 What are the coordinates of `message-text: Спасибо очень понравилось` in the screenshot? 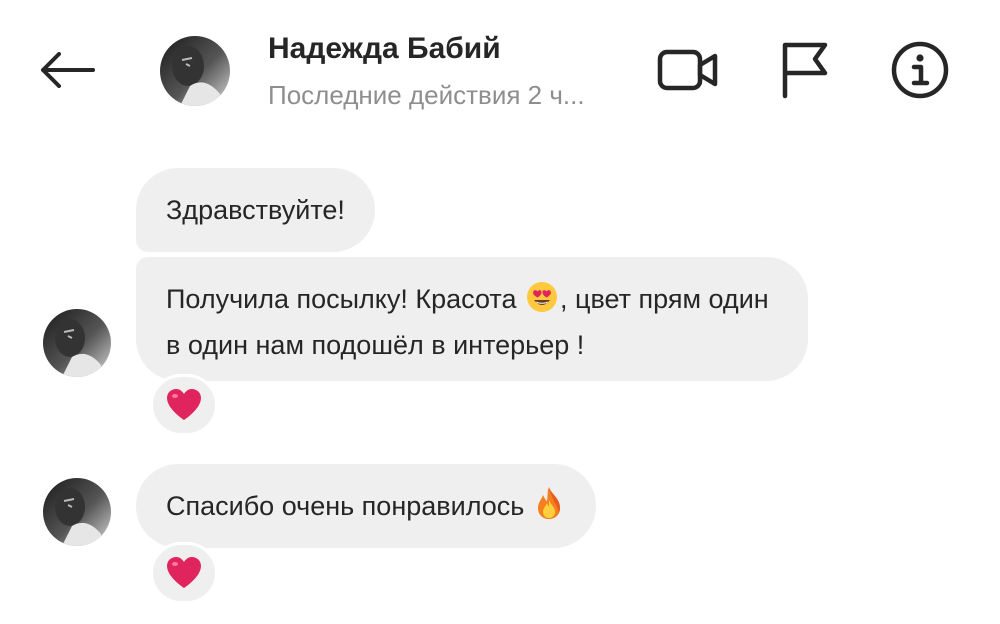 It's located at (349, 506).